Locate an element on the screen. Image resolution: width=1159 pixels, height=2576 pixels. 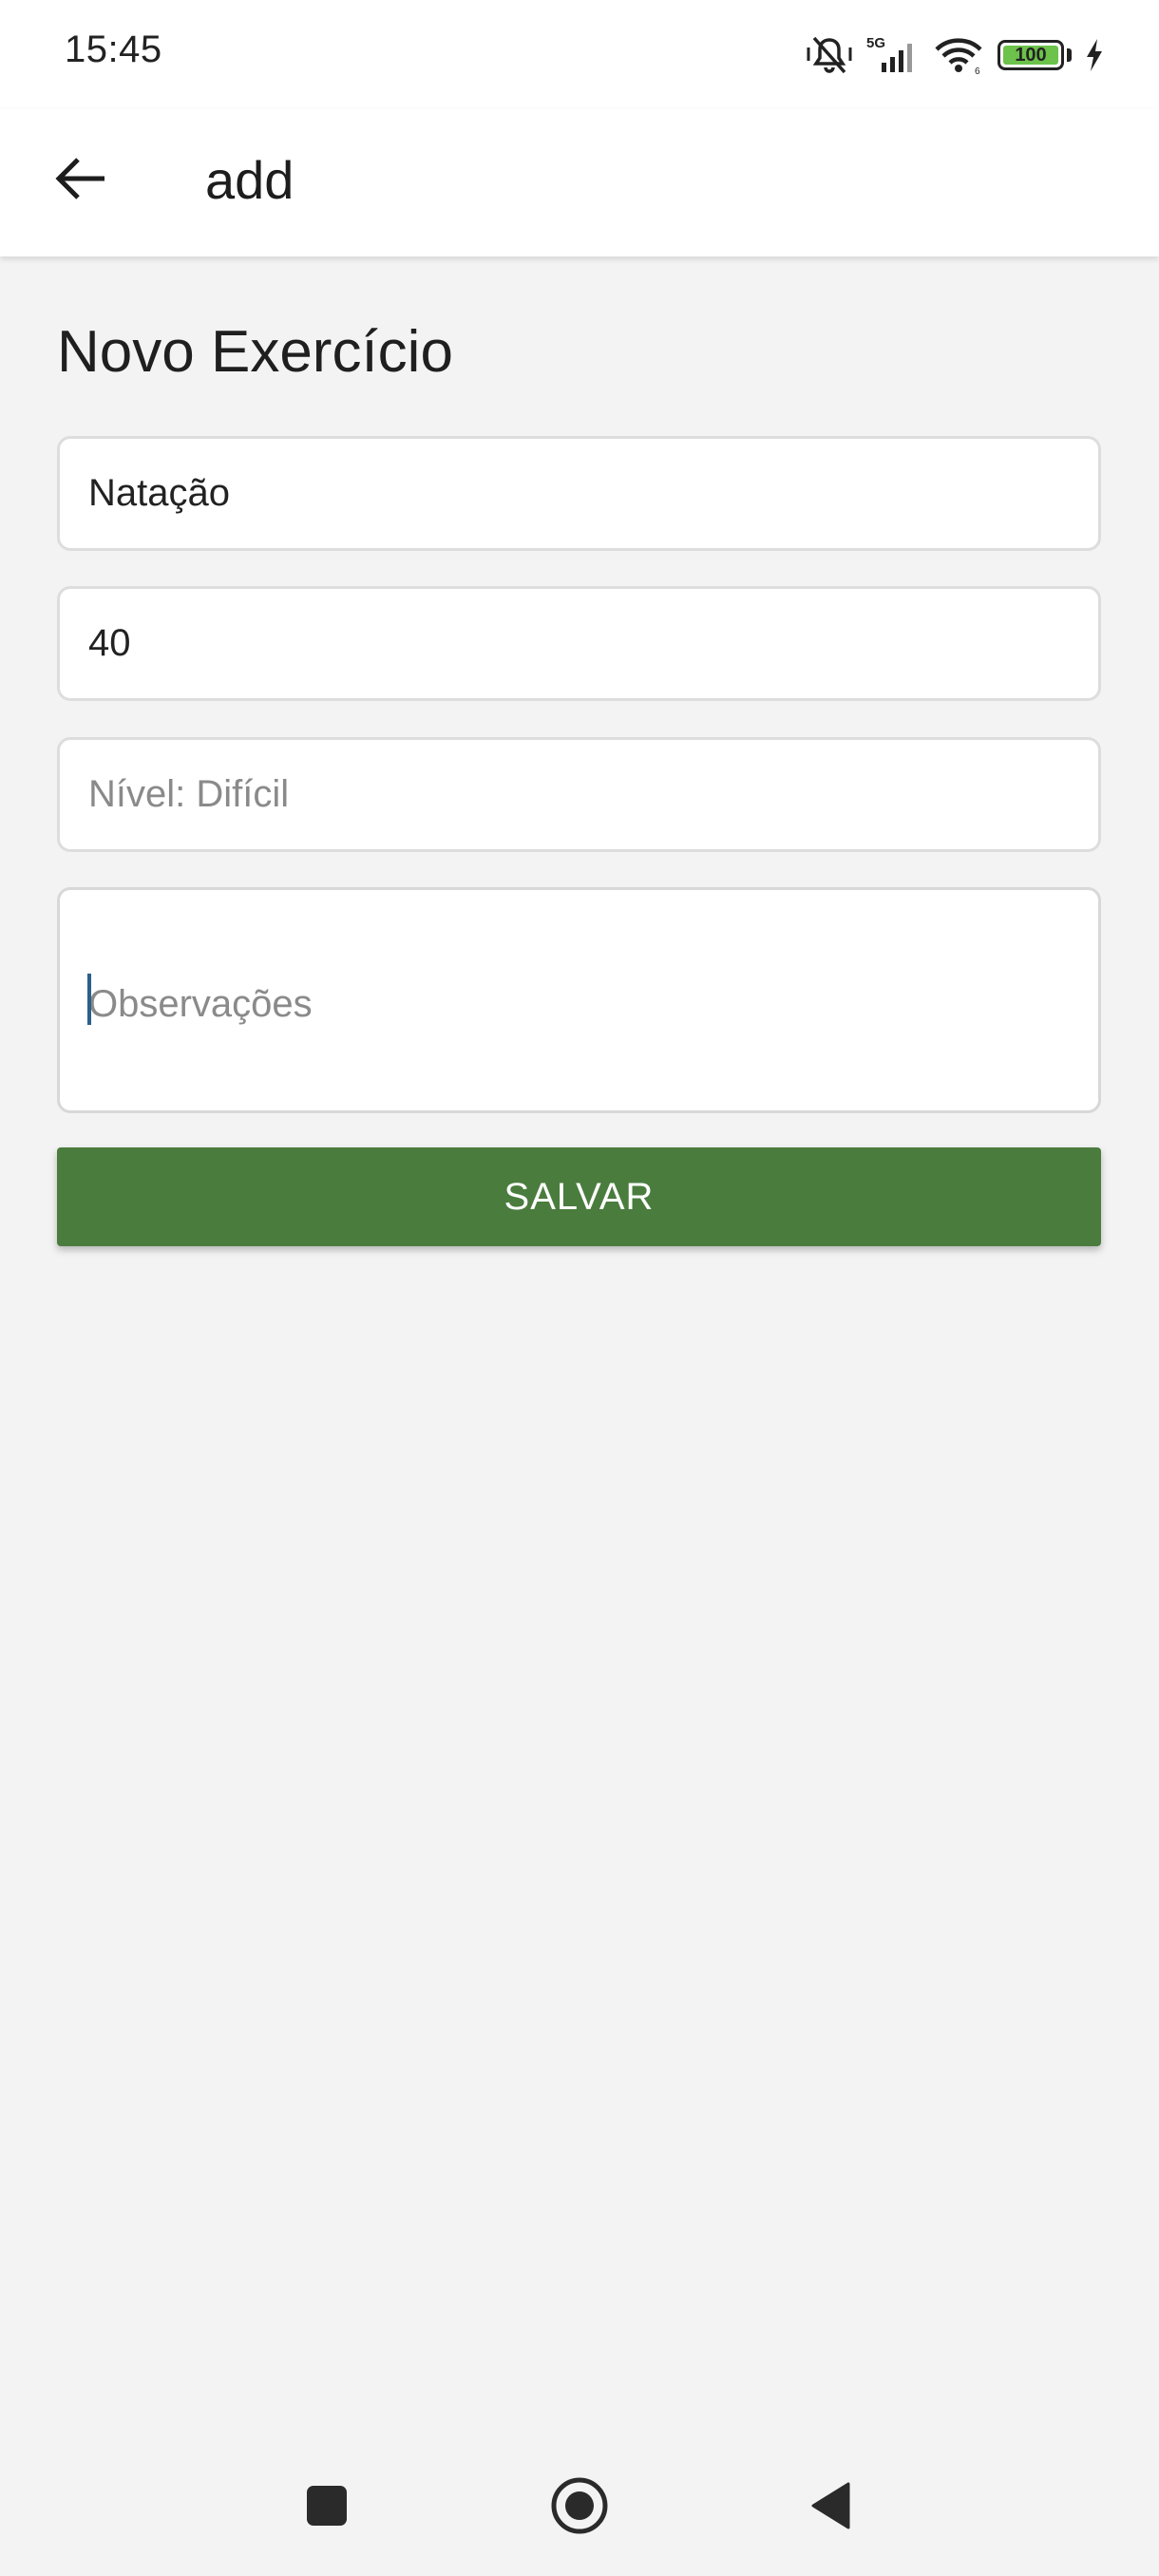
home-circle-icon is located at coordinates (579, 2508).